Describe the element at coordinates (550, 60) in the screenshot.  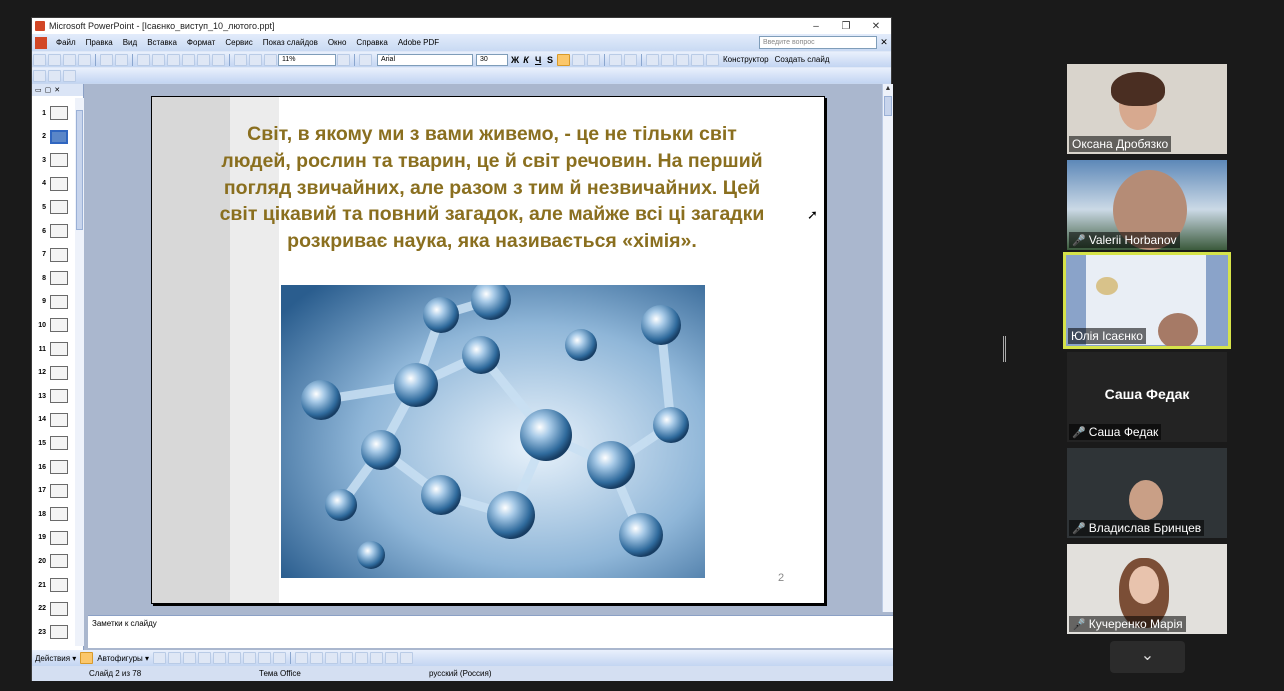
I see `shadow-button: S` at that location.